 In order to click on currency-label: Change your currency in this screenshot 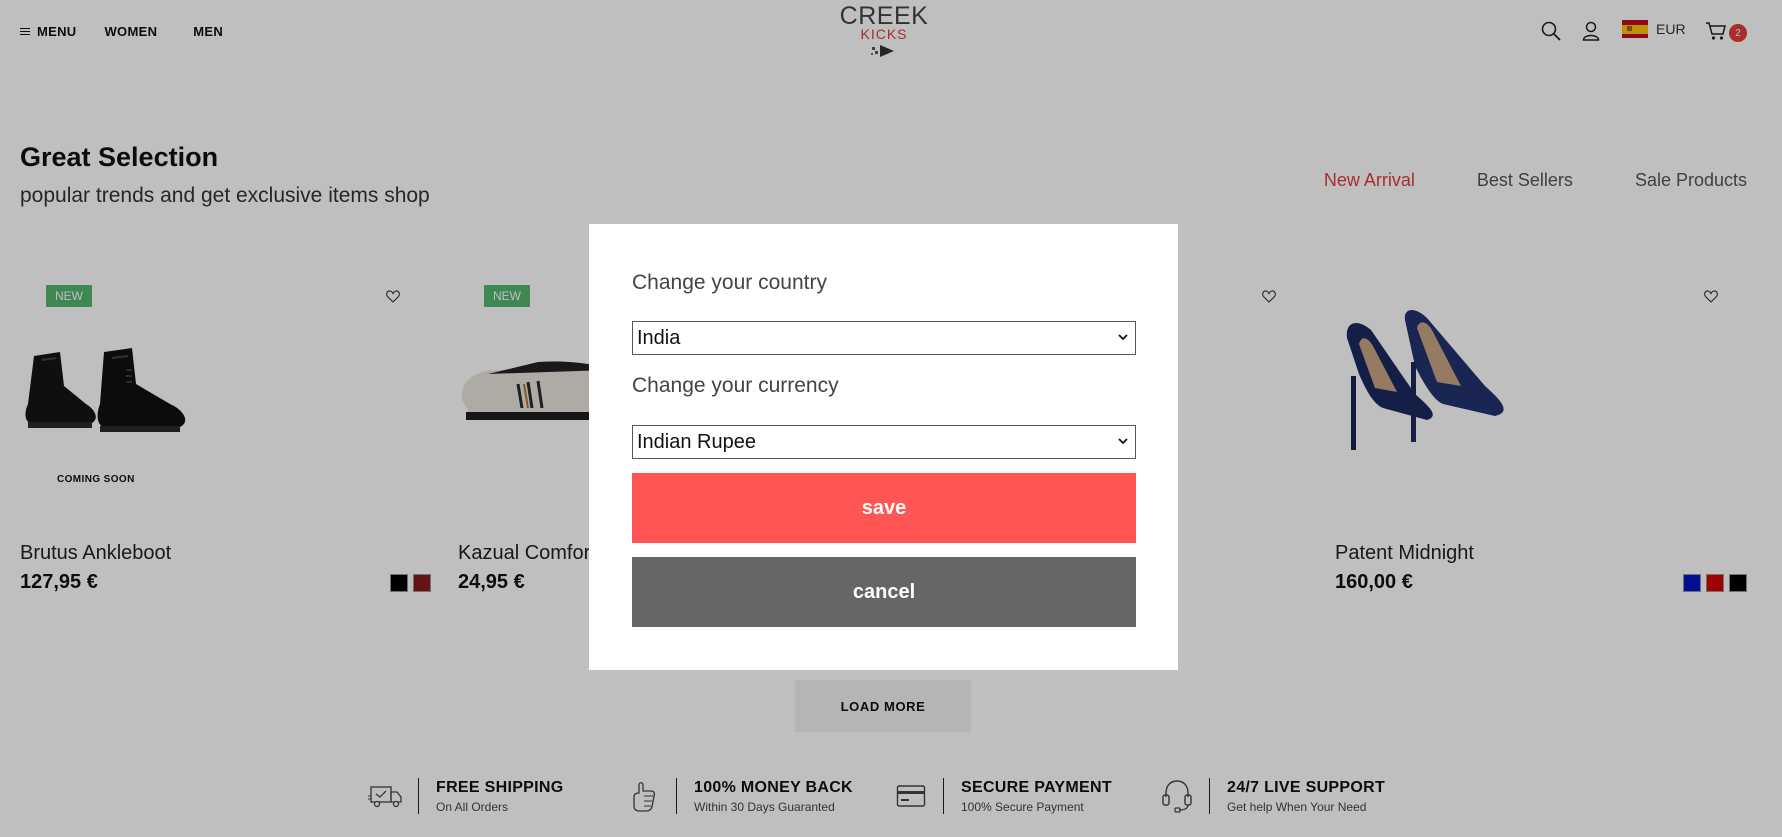, I will do `click(735, 385)`.